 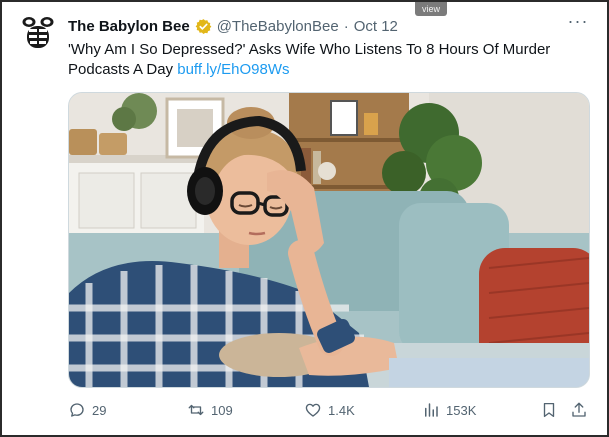 What do you see at coordinates (431, 9) in the screenshot?
I see `view-watermark: view` at bounding box center [431, 9].